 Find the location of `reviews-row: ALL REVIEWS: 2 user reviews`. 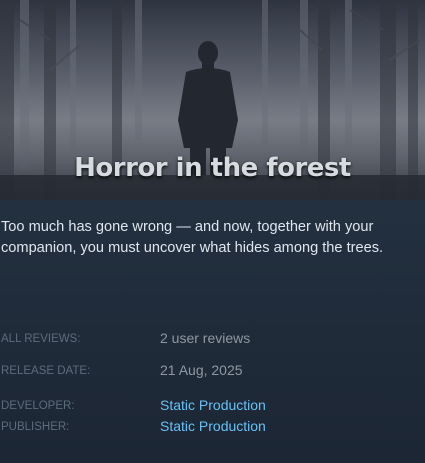

reviews-row: ALL REVIEWS: 2 user reviews is located at coordinates (211, 338).